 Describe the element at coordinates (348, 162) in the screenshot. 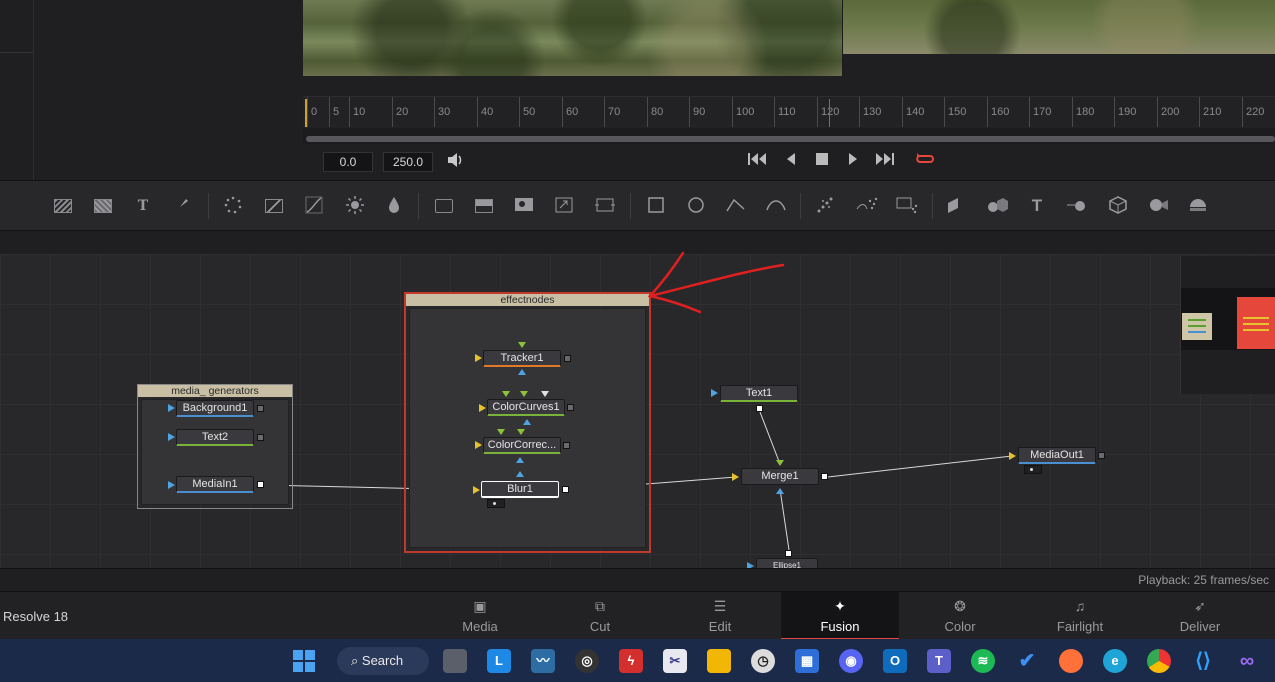

I see `start-time-field: 0.0` at that location.